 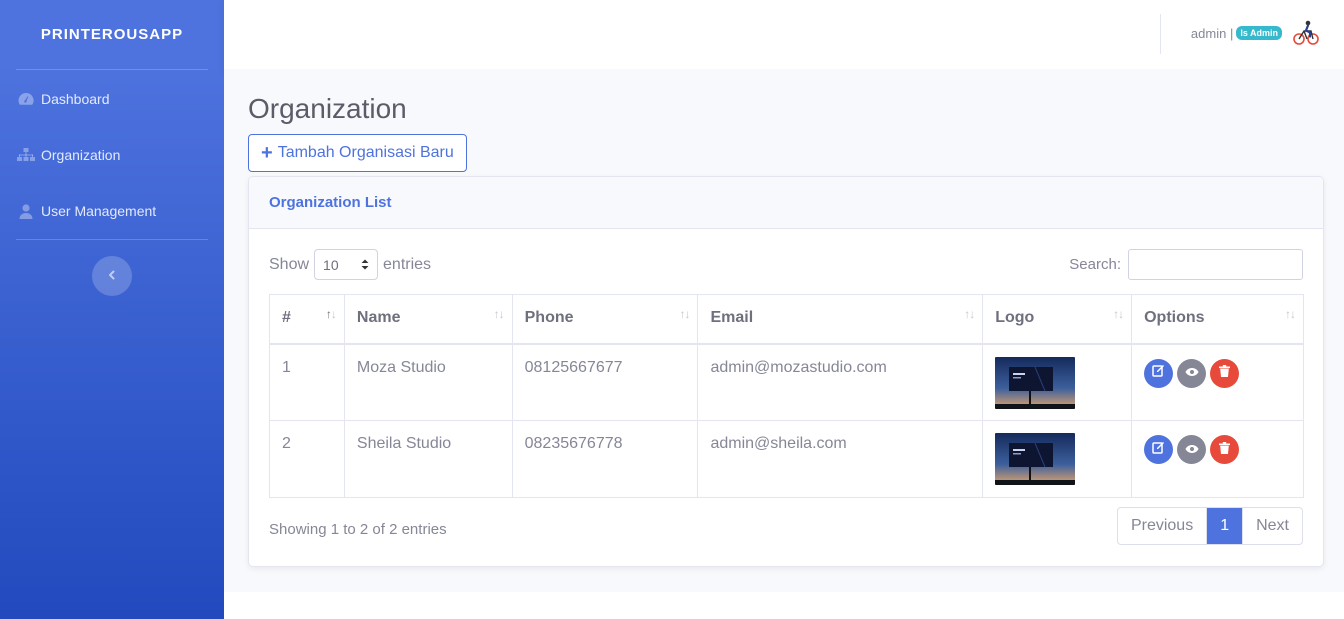 I want to click on table-info: Showing 1 to 2 of 2 entries, so click(x=358, y=529).